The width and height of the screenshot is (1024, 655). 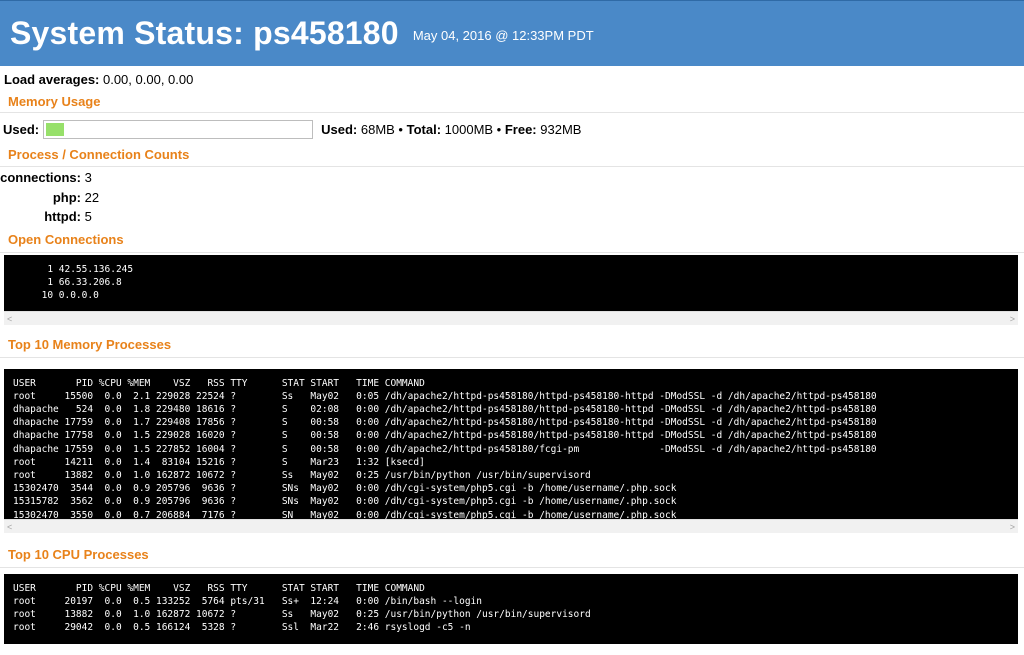 What do you see at coordinates (339, 129) in the screenshot?
I see `memory-summary-used-label: Used:` at bounding box center [339, 129].